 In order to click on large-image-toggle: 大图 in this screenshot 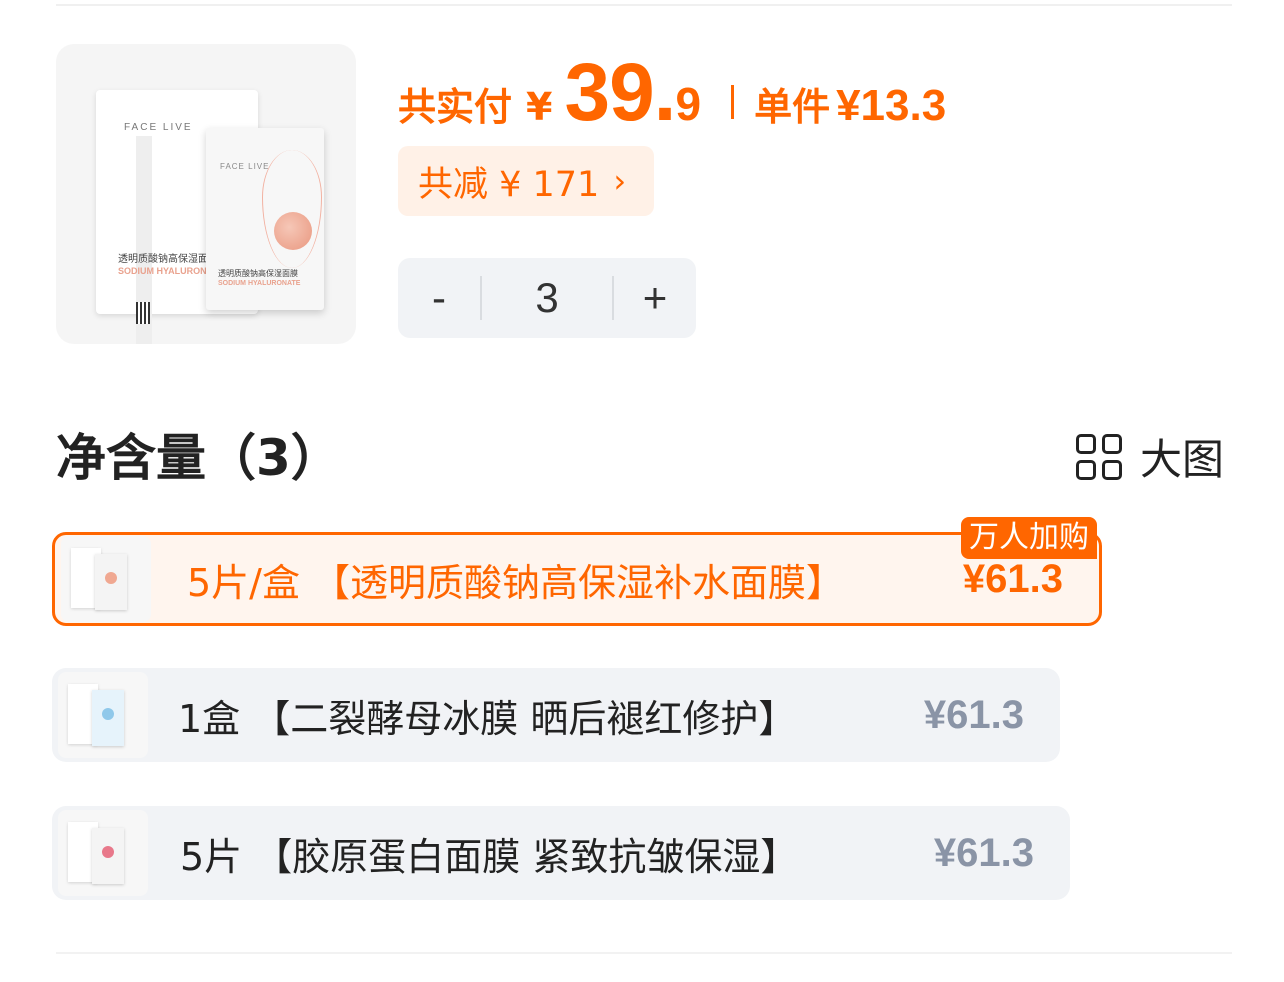, I will do `click(1150, 456)`.